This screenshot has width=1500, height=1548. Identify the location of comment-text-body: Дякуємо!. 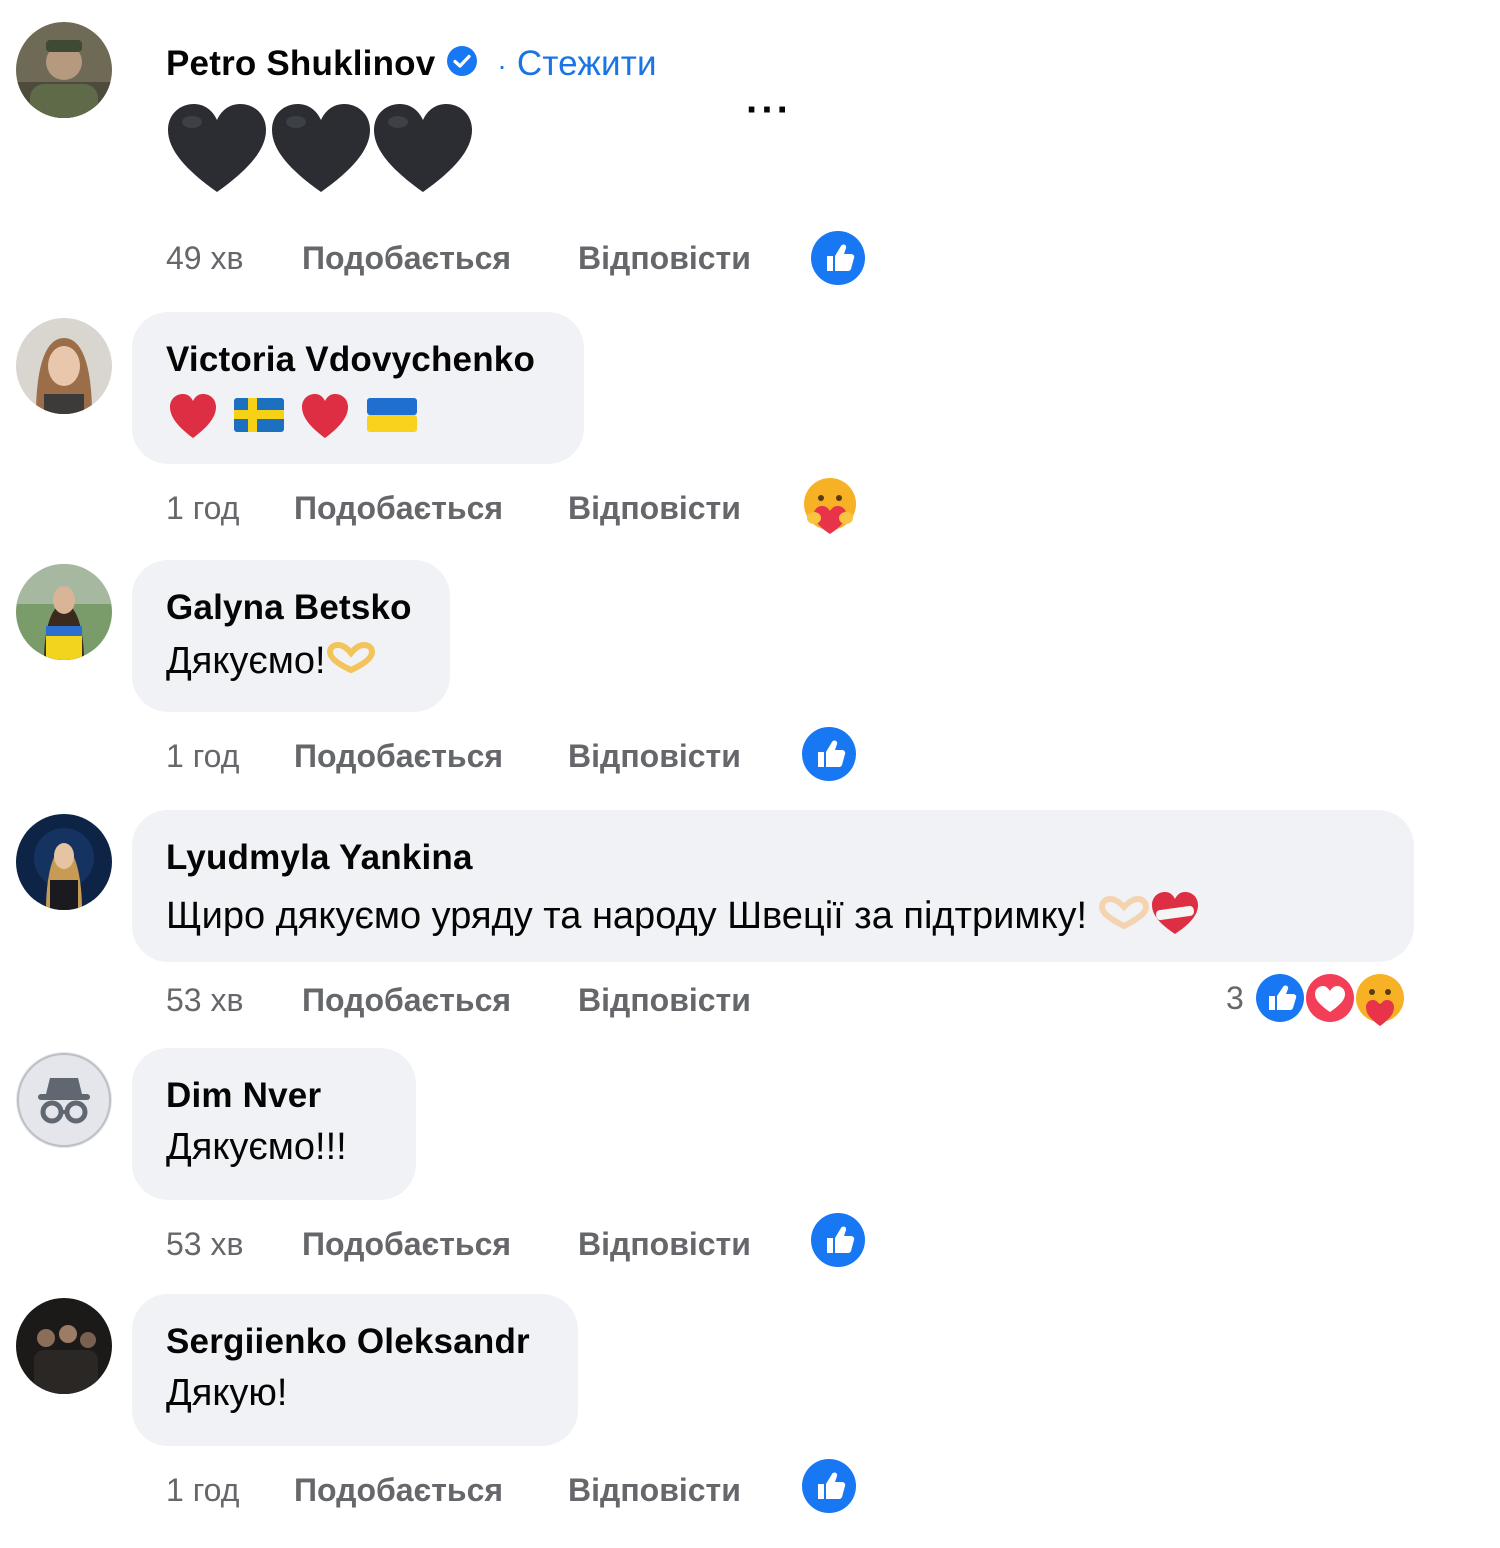
(246, 661).